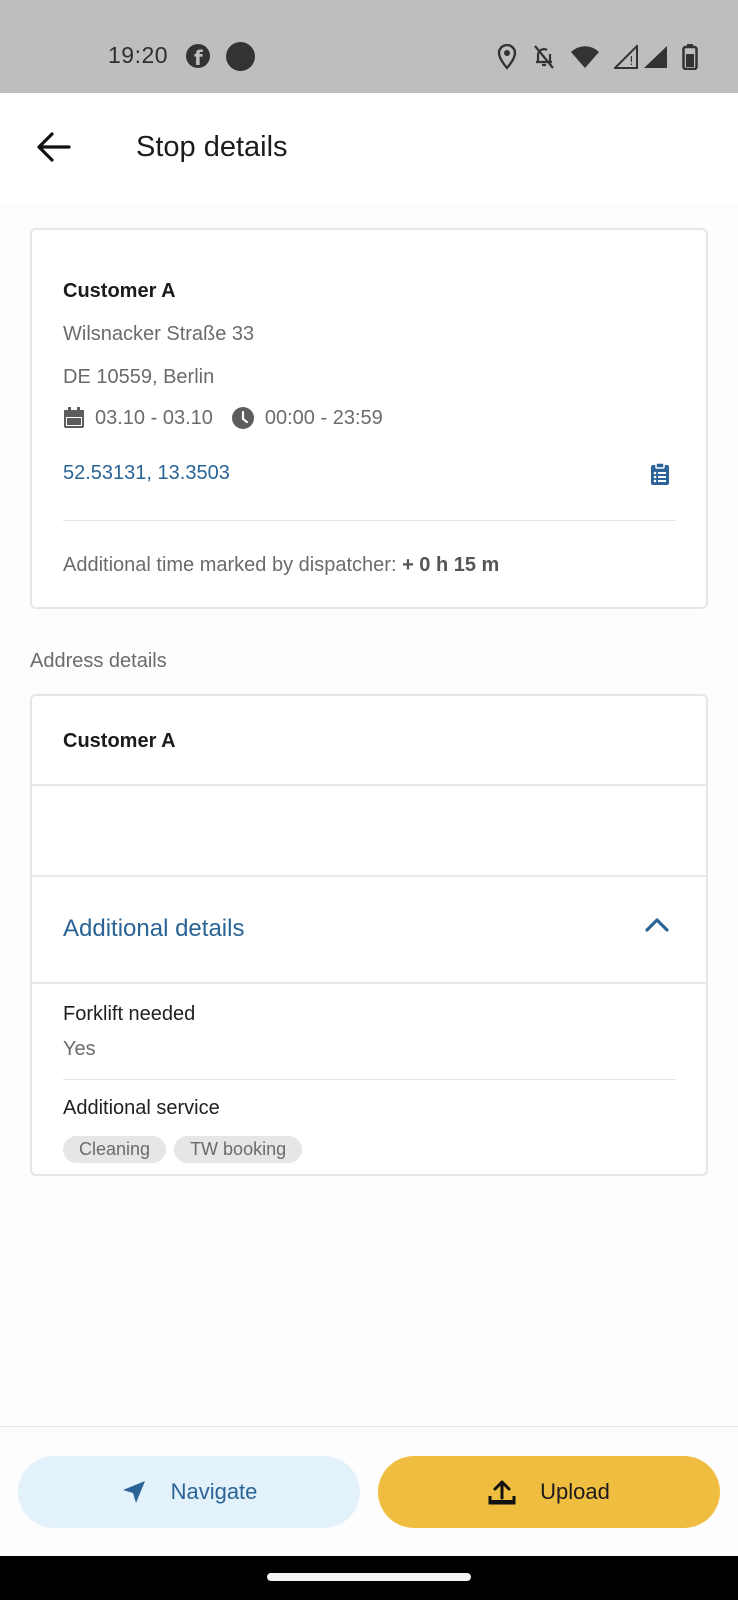 The image size is (738, 1600). Describe the element at coordinates (138, 55) in the screenshot. I see `status-time: 19:20` at that location.